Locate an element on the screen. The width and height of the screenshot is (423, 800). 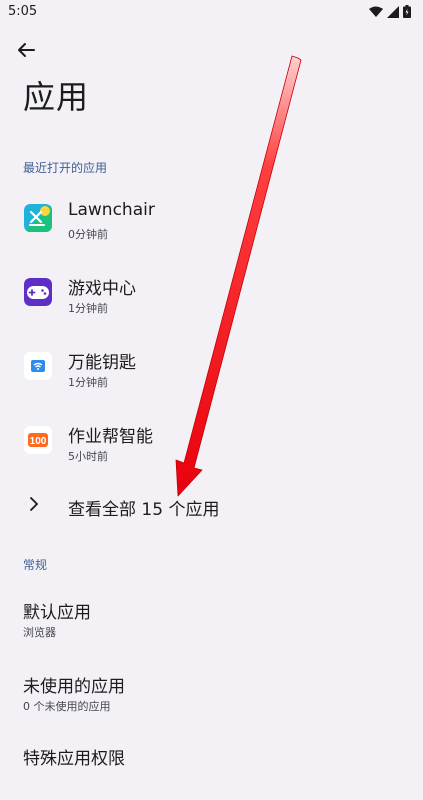
default-apps-item: 默认应用 浏览器 is located at coordinates (211, 619).